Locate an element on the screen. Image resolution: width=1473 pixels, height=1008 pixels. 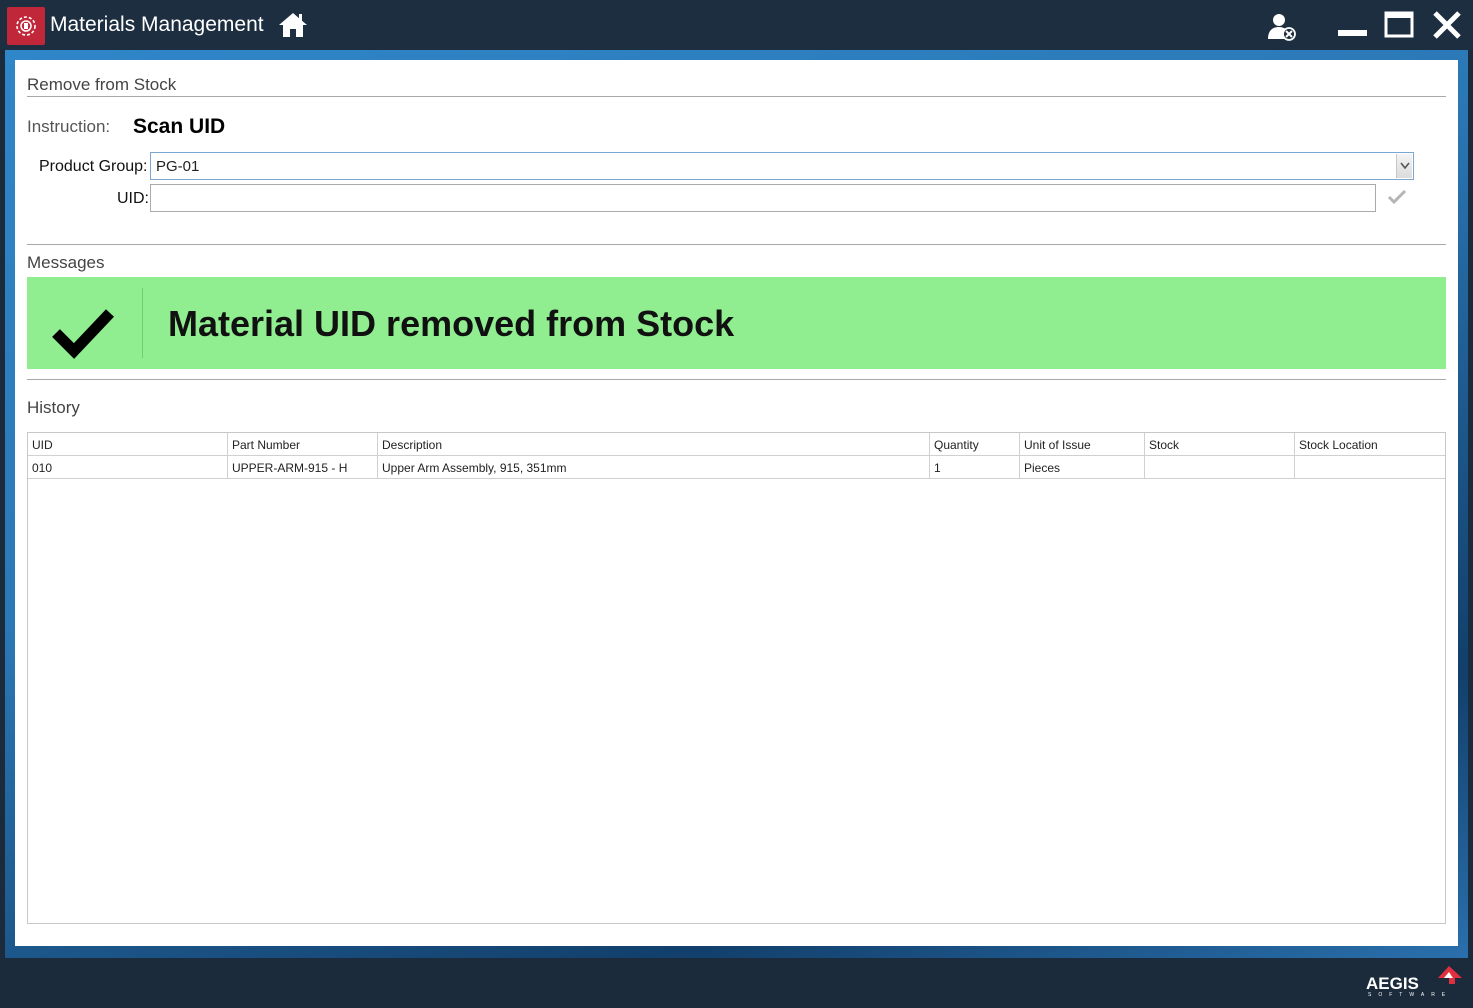
aegis-arrow-icon is located at coordinates (1450, 975).